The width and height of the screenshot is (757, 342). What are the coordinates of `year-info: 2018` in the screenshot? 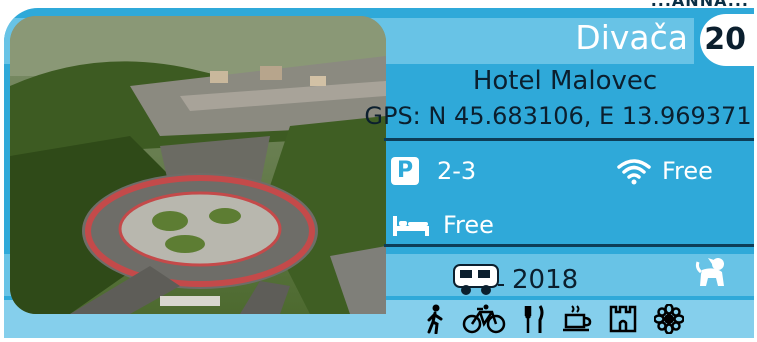 It's located at (515, 280).